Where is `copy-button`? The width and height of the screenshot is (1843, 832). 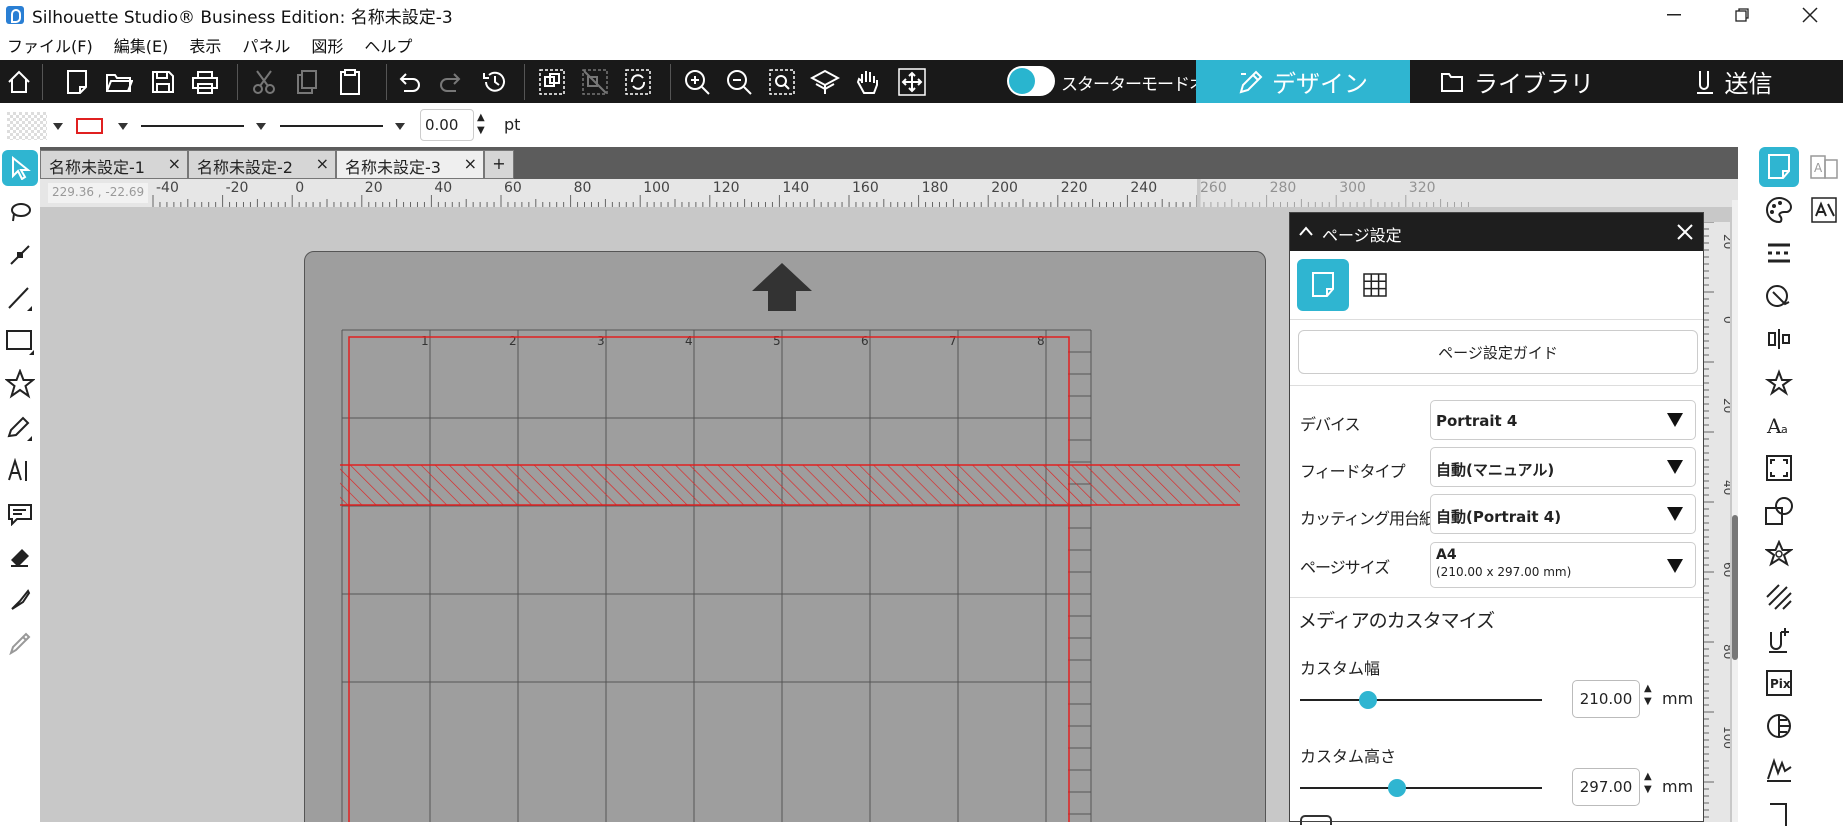
copy-button is located at coordinates (307, 82).